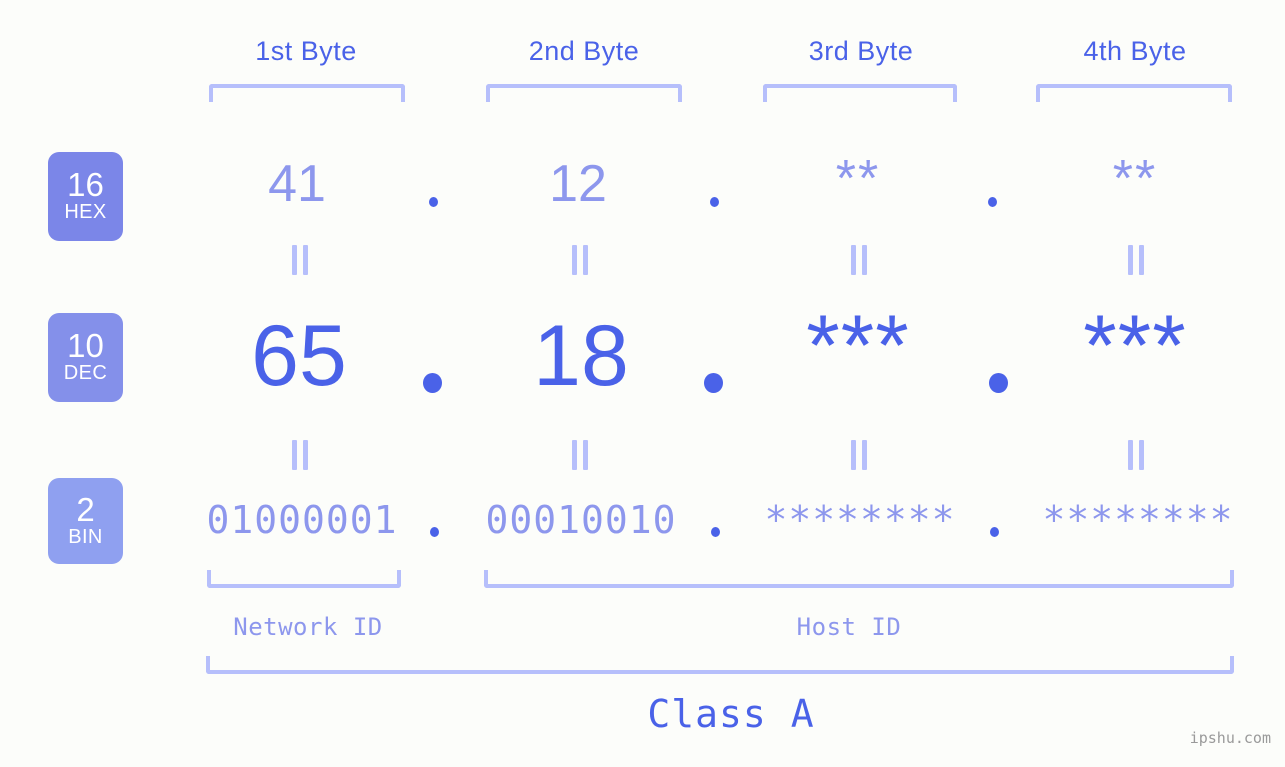 This screenshot has width=1285, height=767. What do you see at coordinates (849, 627) in the screenshot?
I see `host-id-label: Host ID` at bounding box center [849, 627].